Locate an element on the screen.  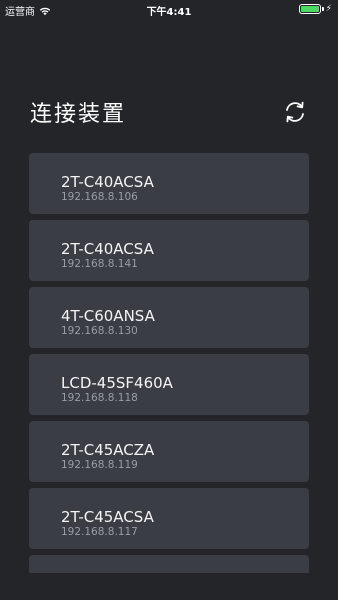
status-bar: 运营商 下午4:41 ⚡ is located at coordinates (169, 9).